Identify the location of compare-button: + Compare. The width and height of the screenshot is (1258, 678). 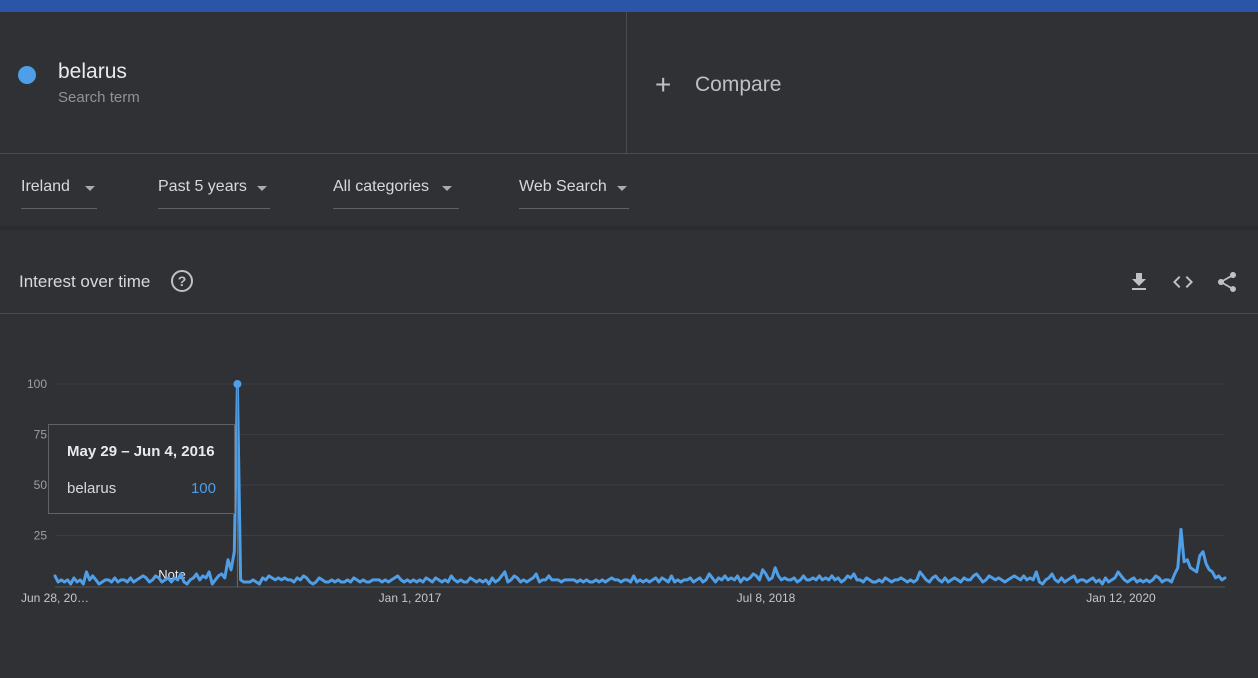
(718, 85).